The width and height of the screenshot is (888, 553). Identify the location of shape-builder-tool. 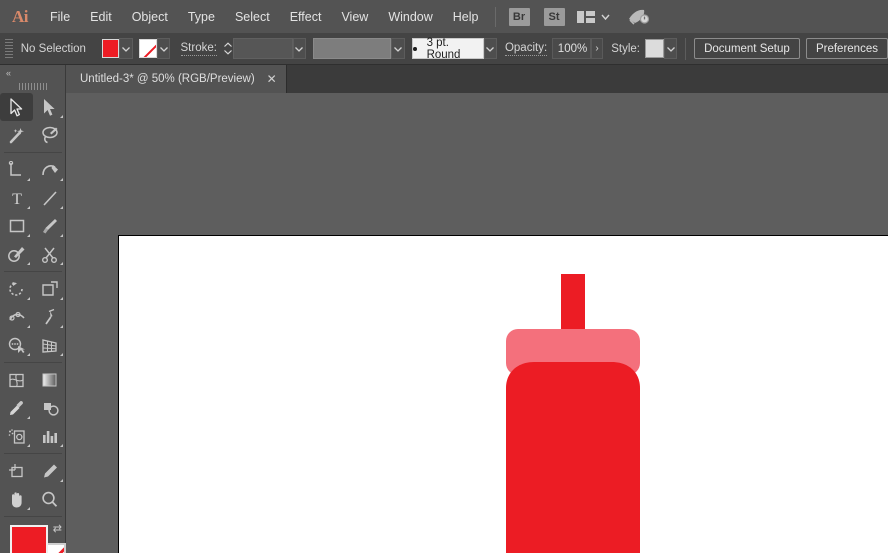
(16, 345).